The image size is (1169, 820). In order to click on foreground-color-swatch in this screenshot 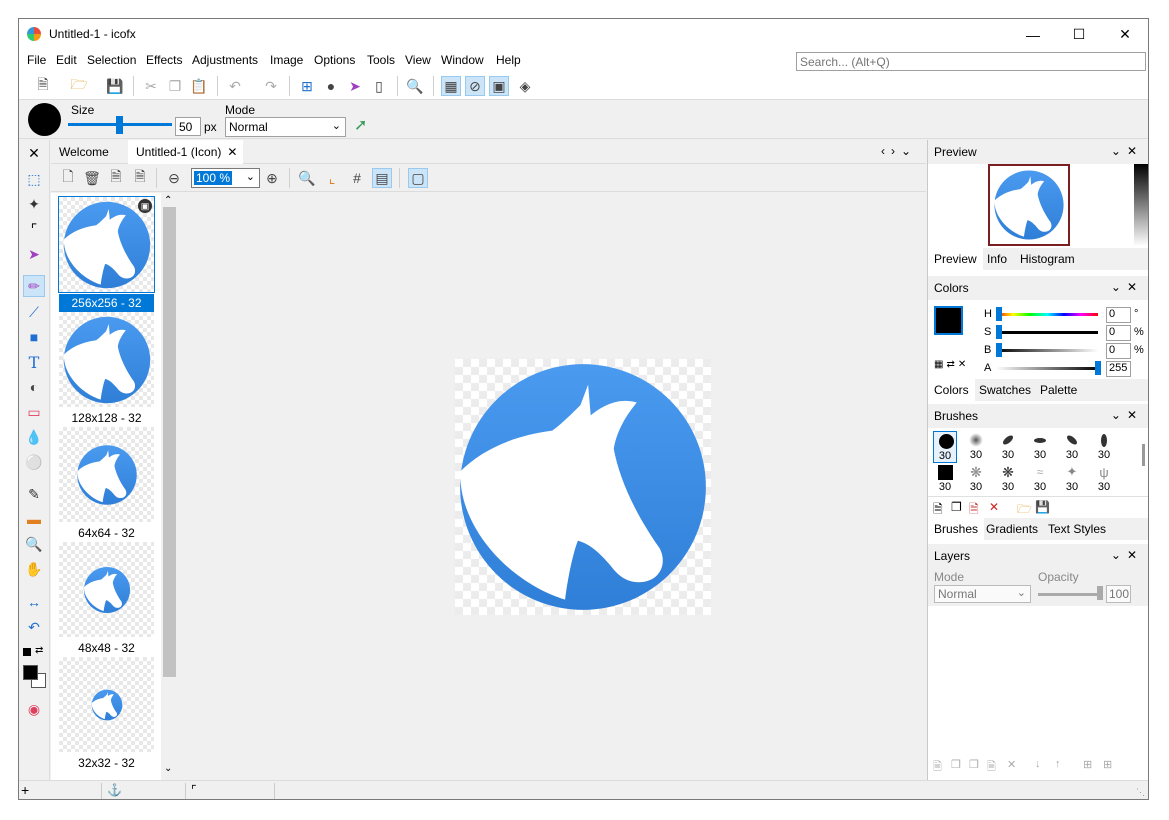, I will do `click(30, 672)`.